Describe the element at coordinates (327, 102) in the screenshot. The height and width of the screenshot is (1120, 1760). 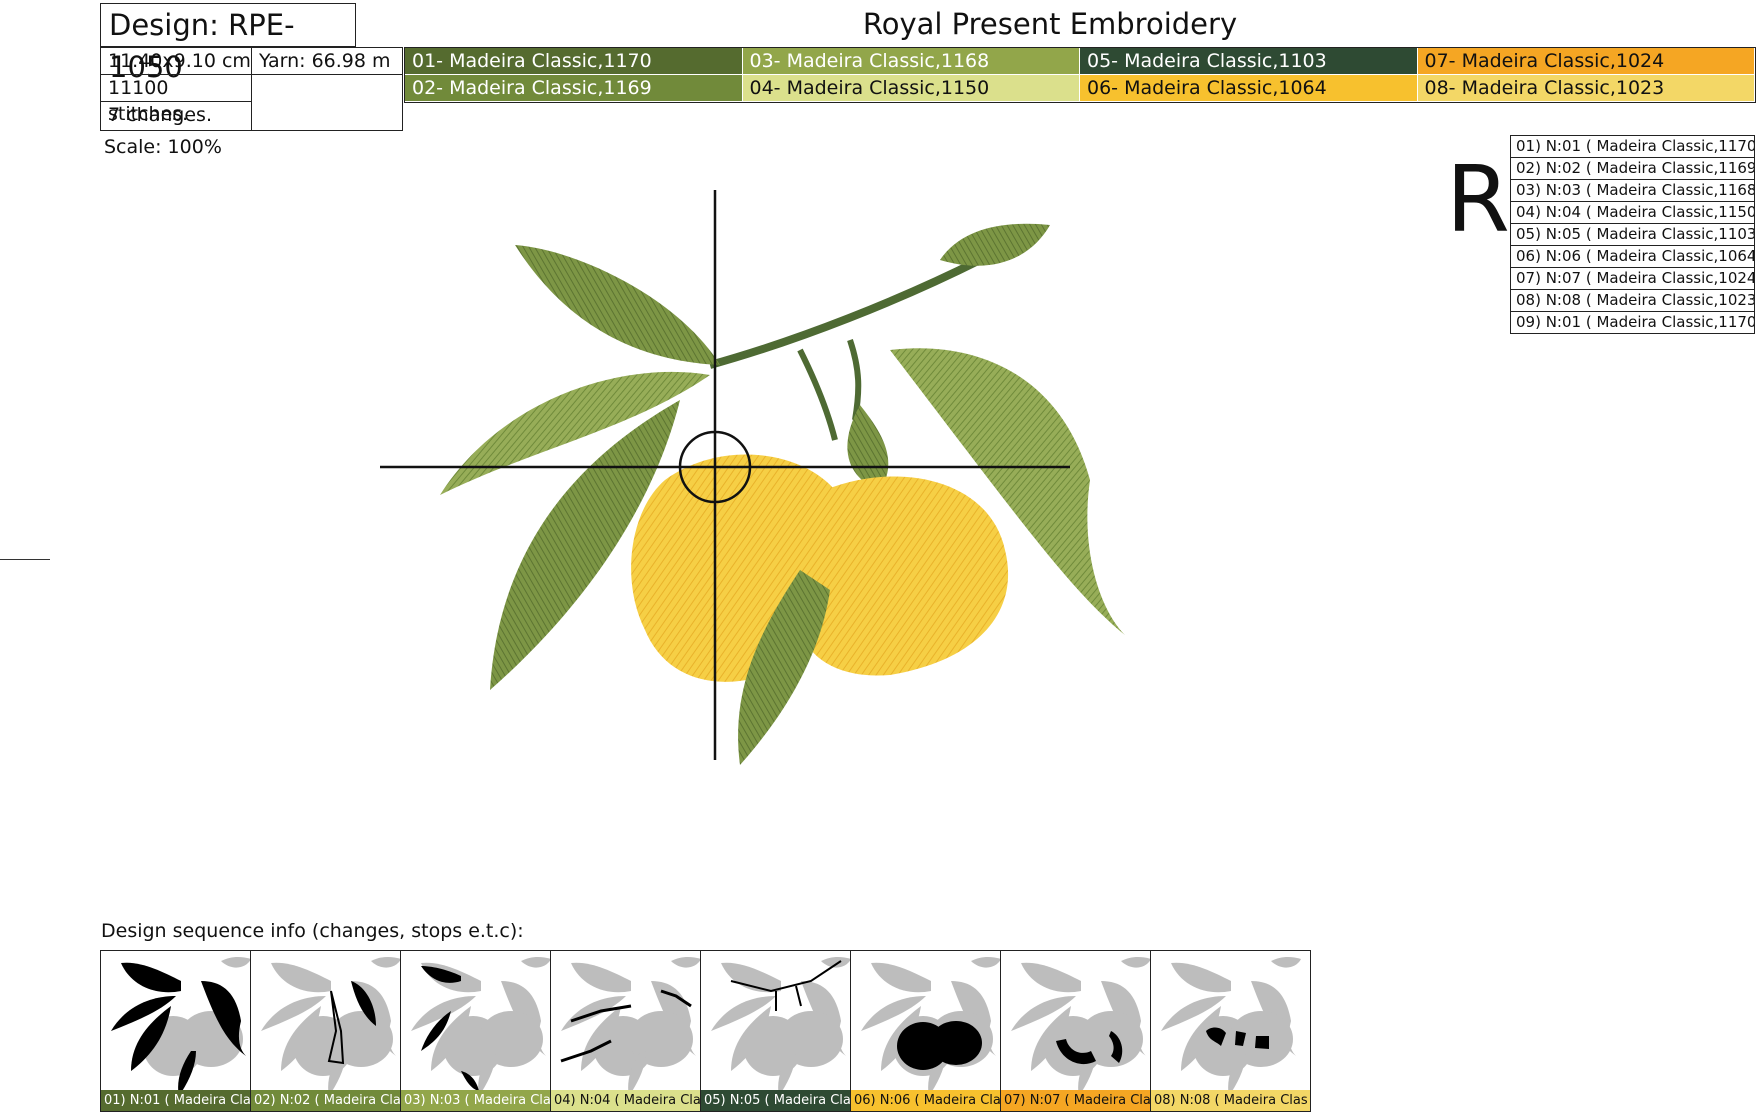
I see `empty-cell` at that location.